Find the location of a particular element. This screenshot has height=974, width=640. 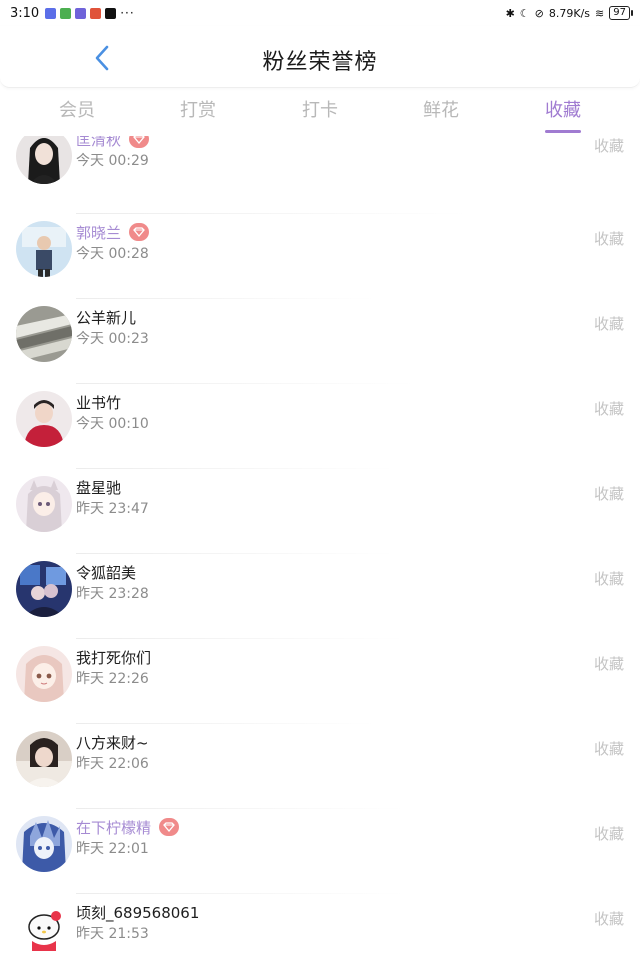

tab-member: 会员 is located at coordinates (77, 109).